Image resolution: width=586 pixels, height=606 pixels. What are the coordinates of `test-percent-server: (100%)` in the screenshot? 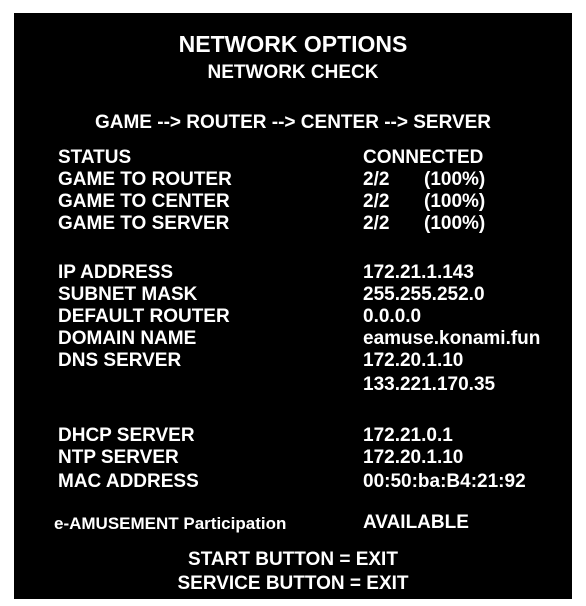 It's located at (455, 223).